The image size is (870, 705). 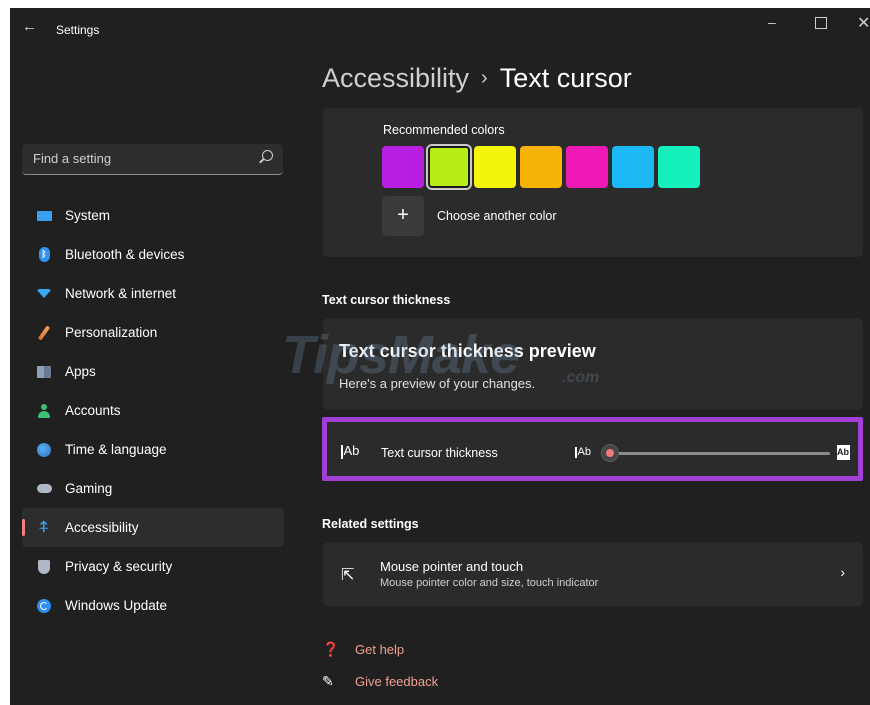 What do you see at coordinates (44, 294) in the screenshot?
I see `wifi-icon` at bounding box center [44, 294].